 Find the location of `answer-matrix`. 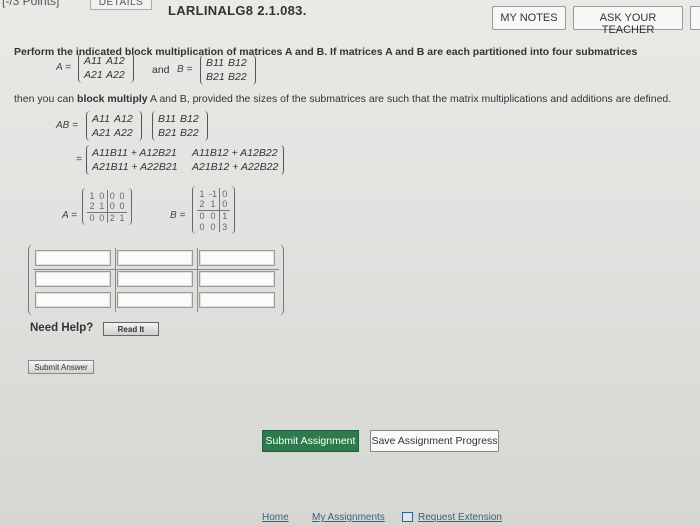

answer-matrix is located at coordinates (156, 280).